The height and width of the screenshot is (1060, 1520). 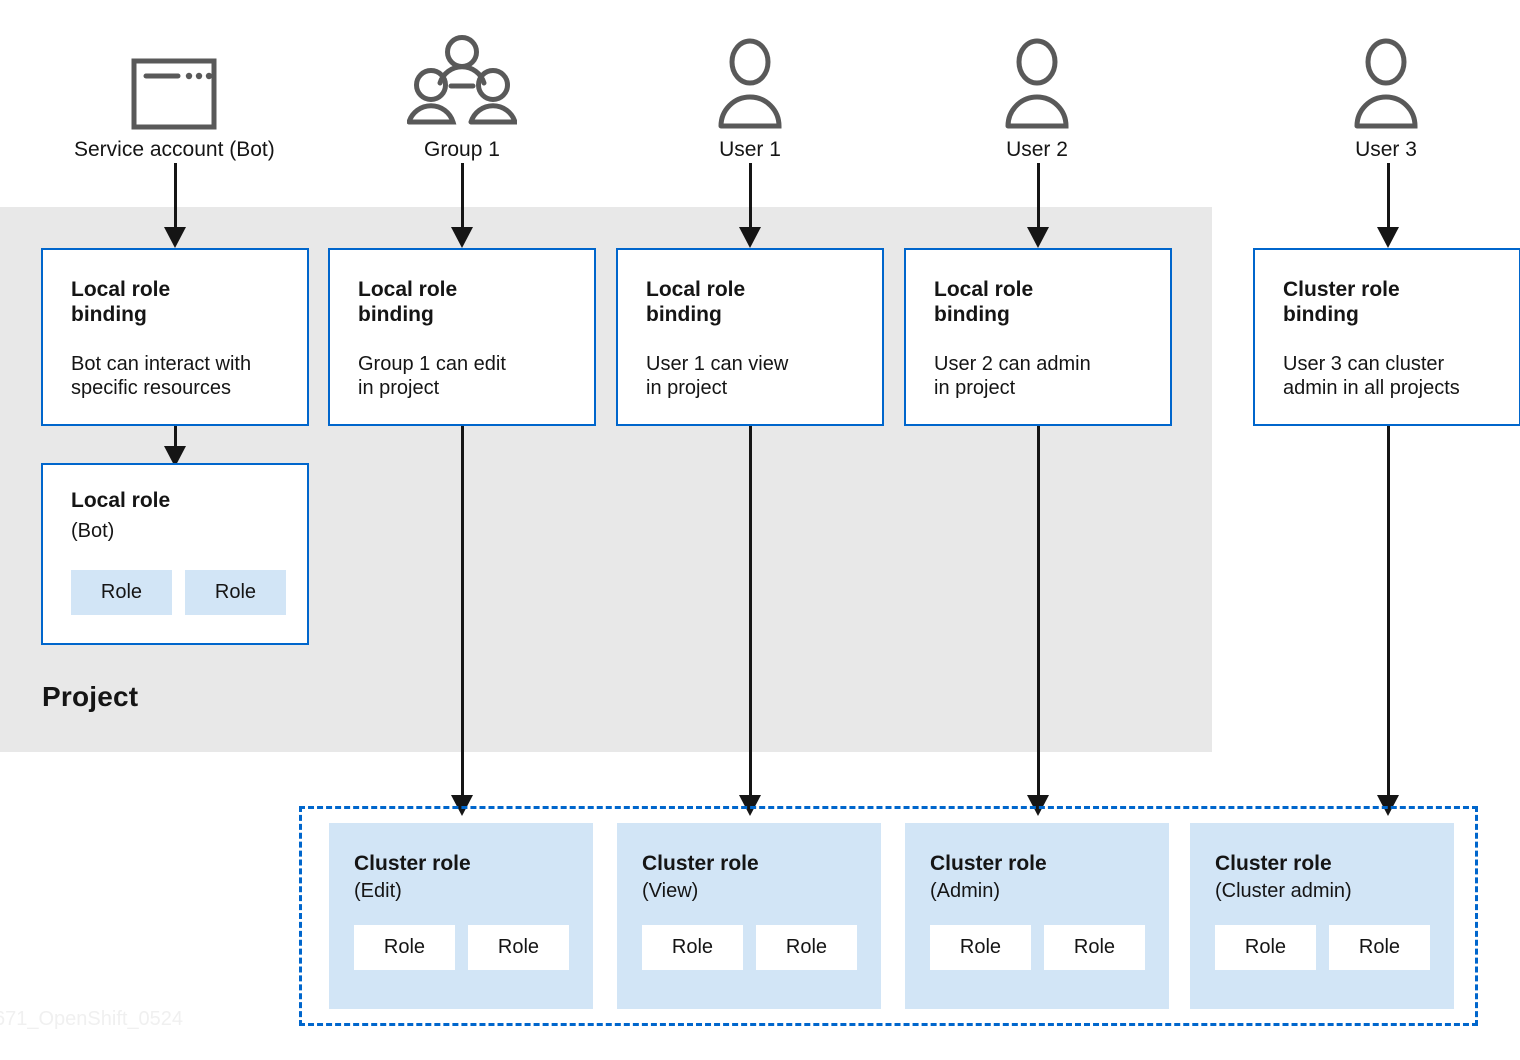 I want to click on actor-label: User 2, so click(x=1037, y=149).